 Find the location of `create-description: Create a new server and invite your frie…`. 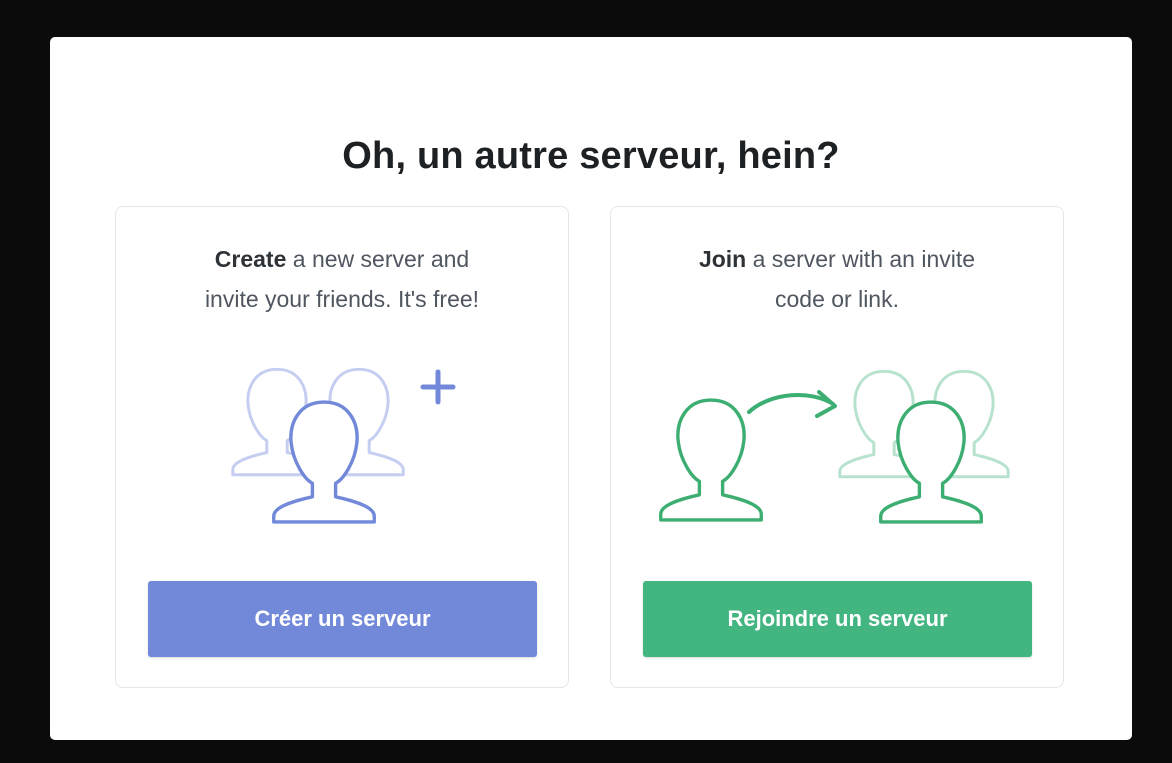

create-description: Create a new server and invite your frie… is located at coordinates (342, 279).